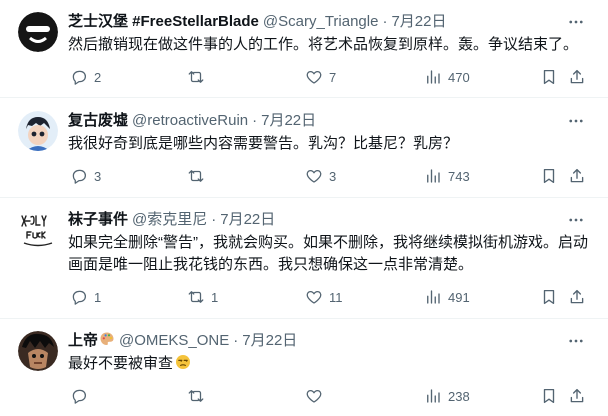 The image size is (608, 416). What do you see at coordinates (98, 77) in the screenshot?
I see `reply-count: 2` at bounding box center [98, 77].